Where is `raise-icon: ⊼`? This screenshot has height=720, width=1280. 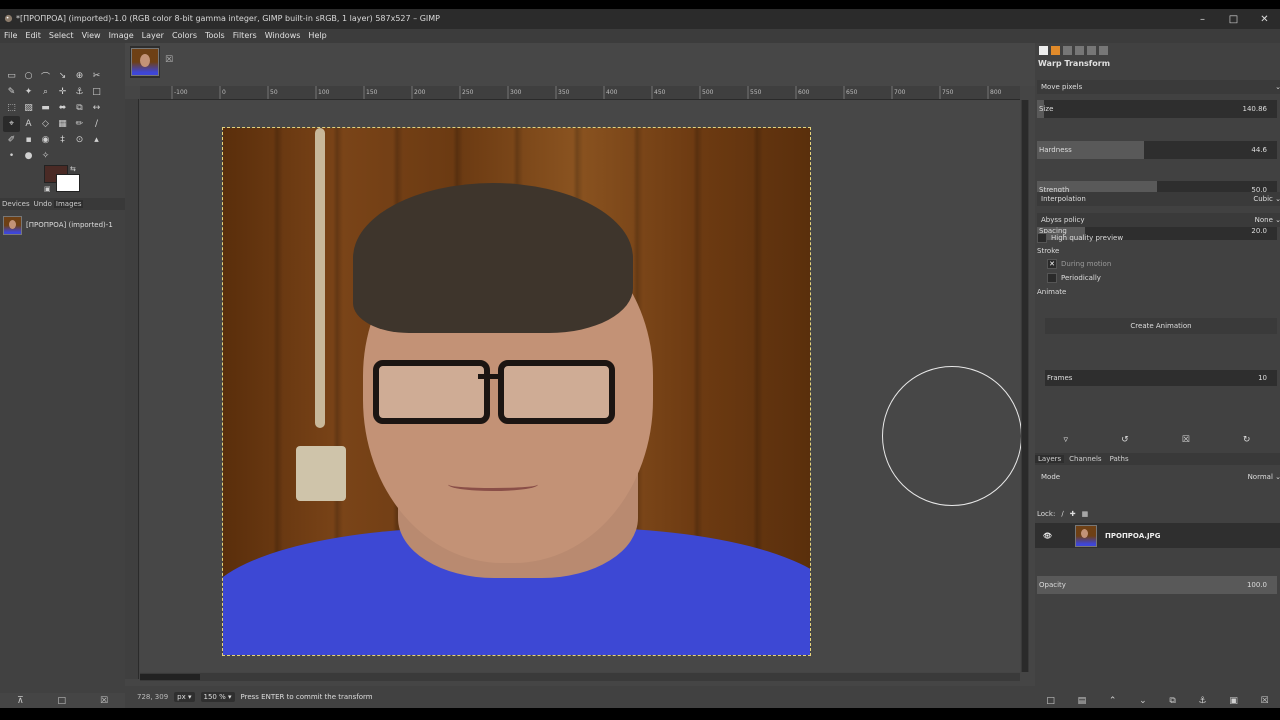 raise-icon: ⊼ is located at coordinates (20, 701).